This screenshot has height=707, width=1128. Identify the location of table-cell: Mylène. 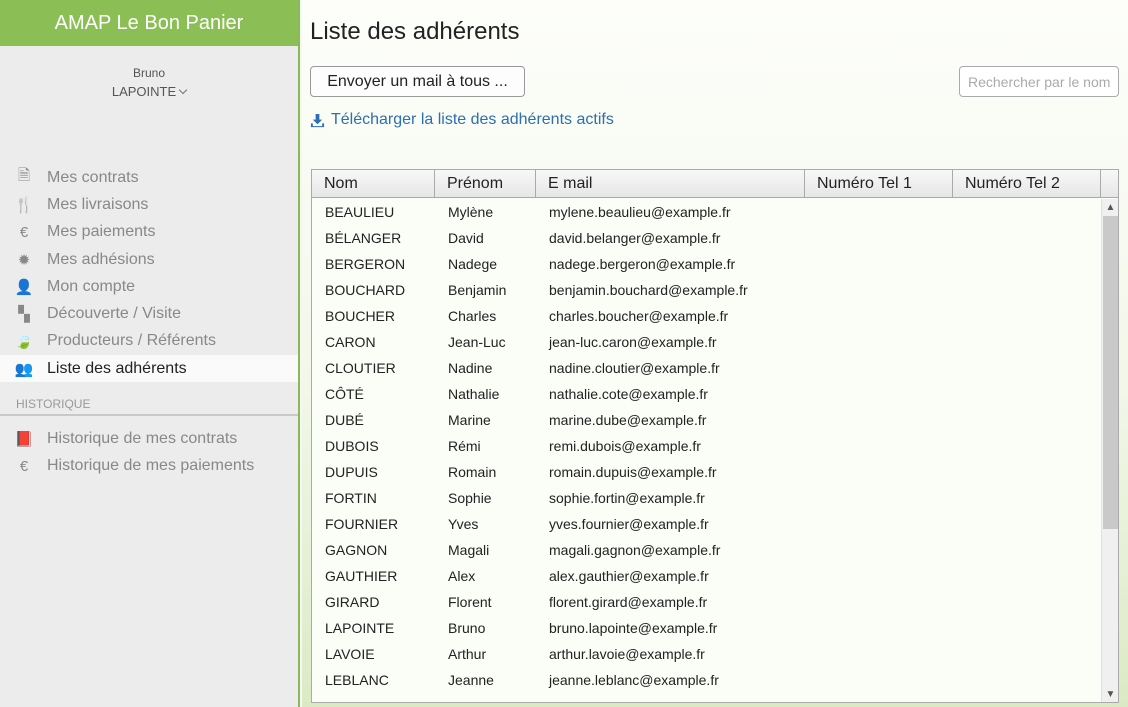
(471, 212).